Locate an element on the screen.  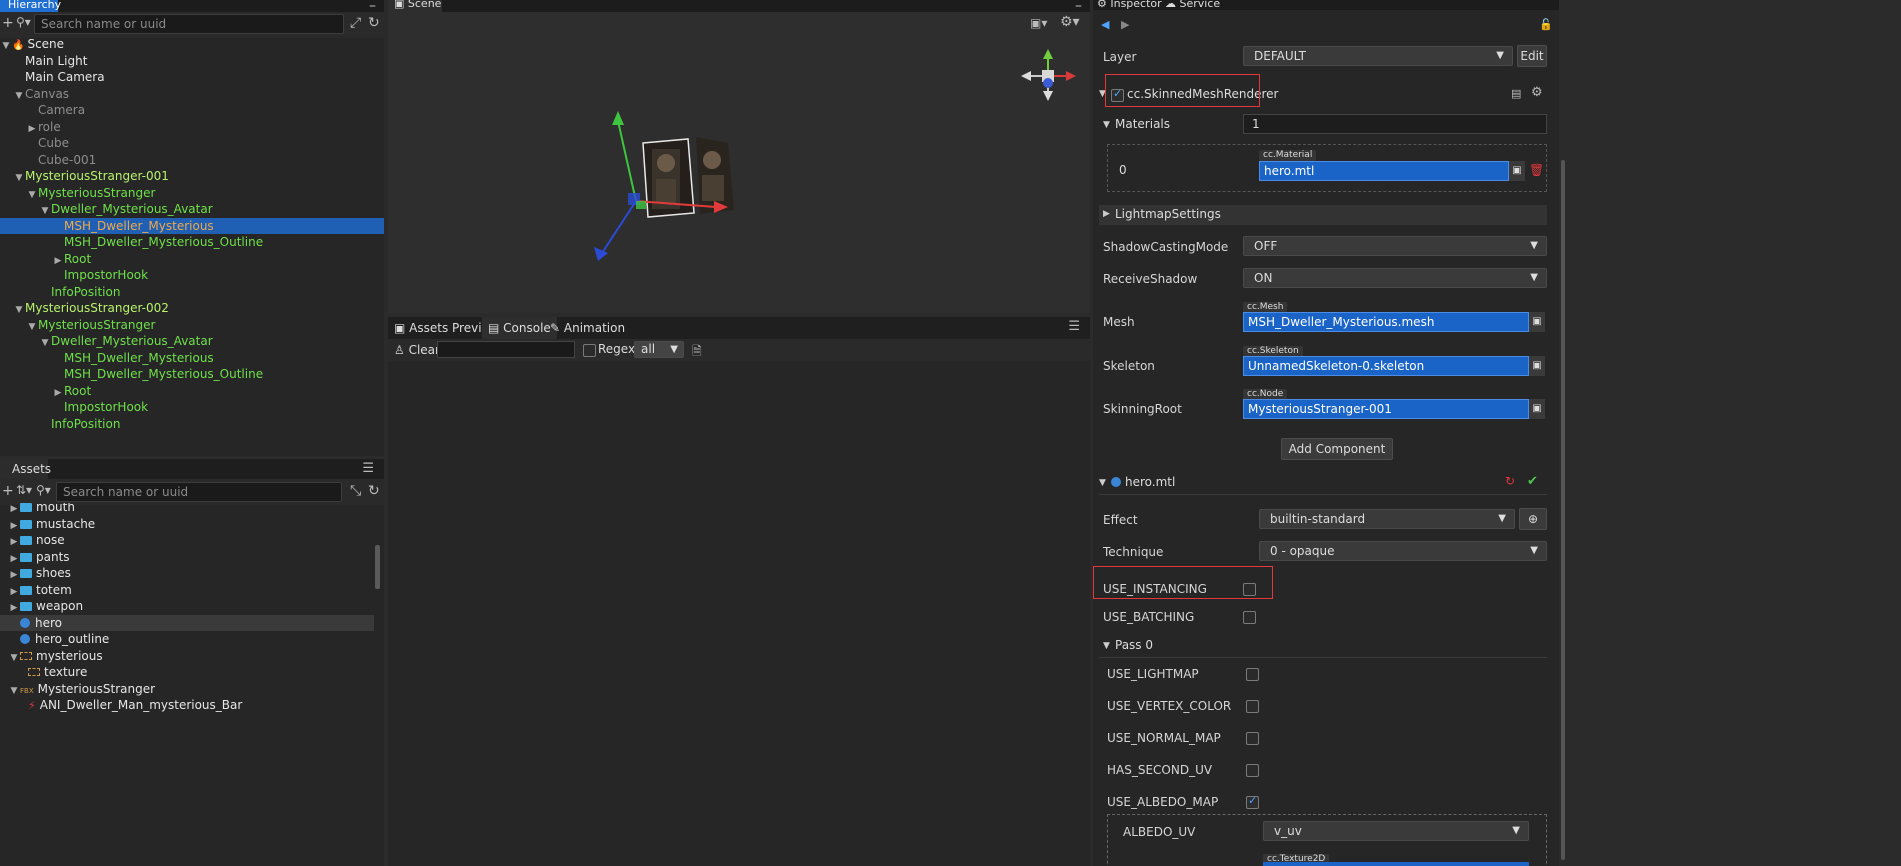
effect-locate-button: ⊕ is located at coordinates (1533, 519).